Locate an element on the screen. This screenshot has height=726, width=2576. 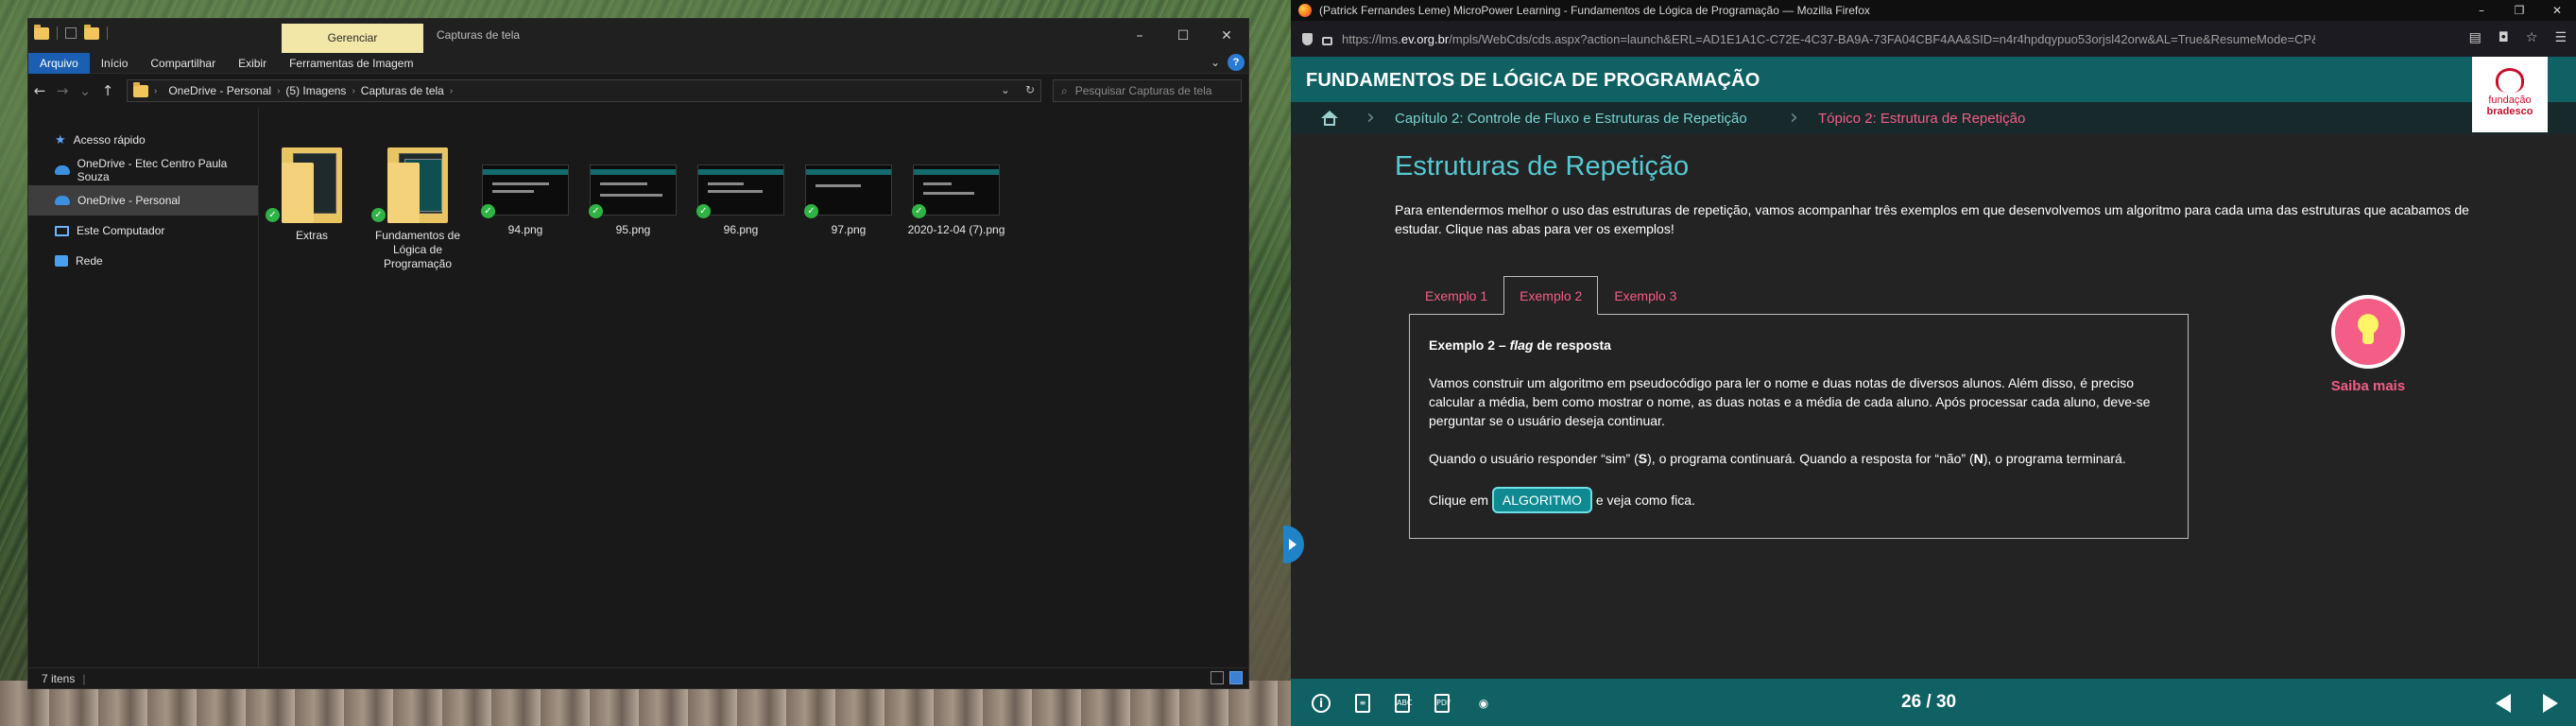
footer-tools: i ≡ ABC PDF ◉ is located at coordinates (1402, 703).